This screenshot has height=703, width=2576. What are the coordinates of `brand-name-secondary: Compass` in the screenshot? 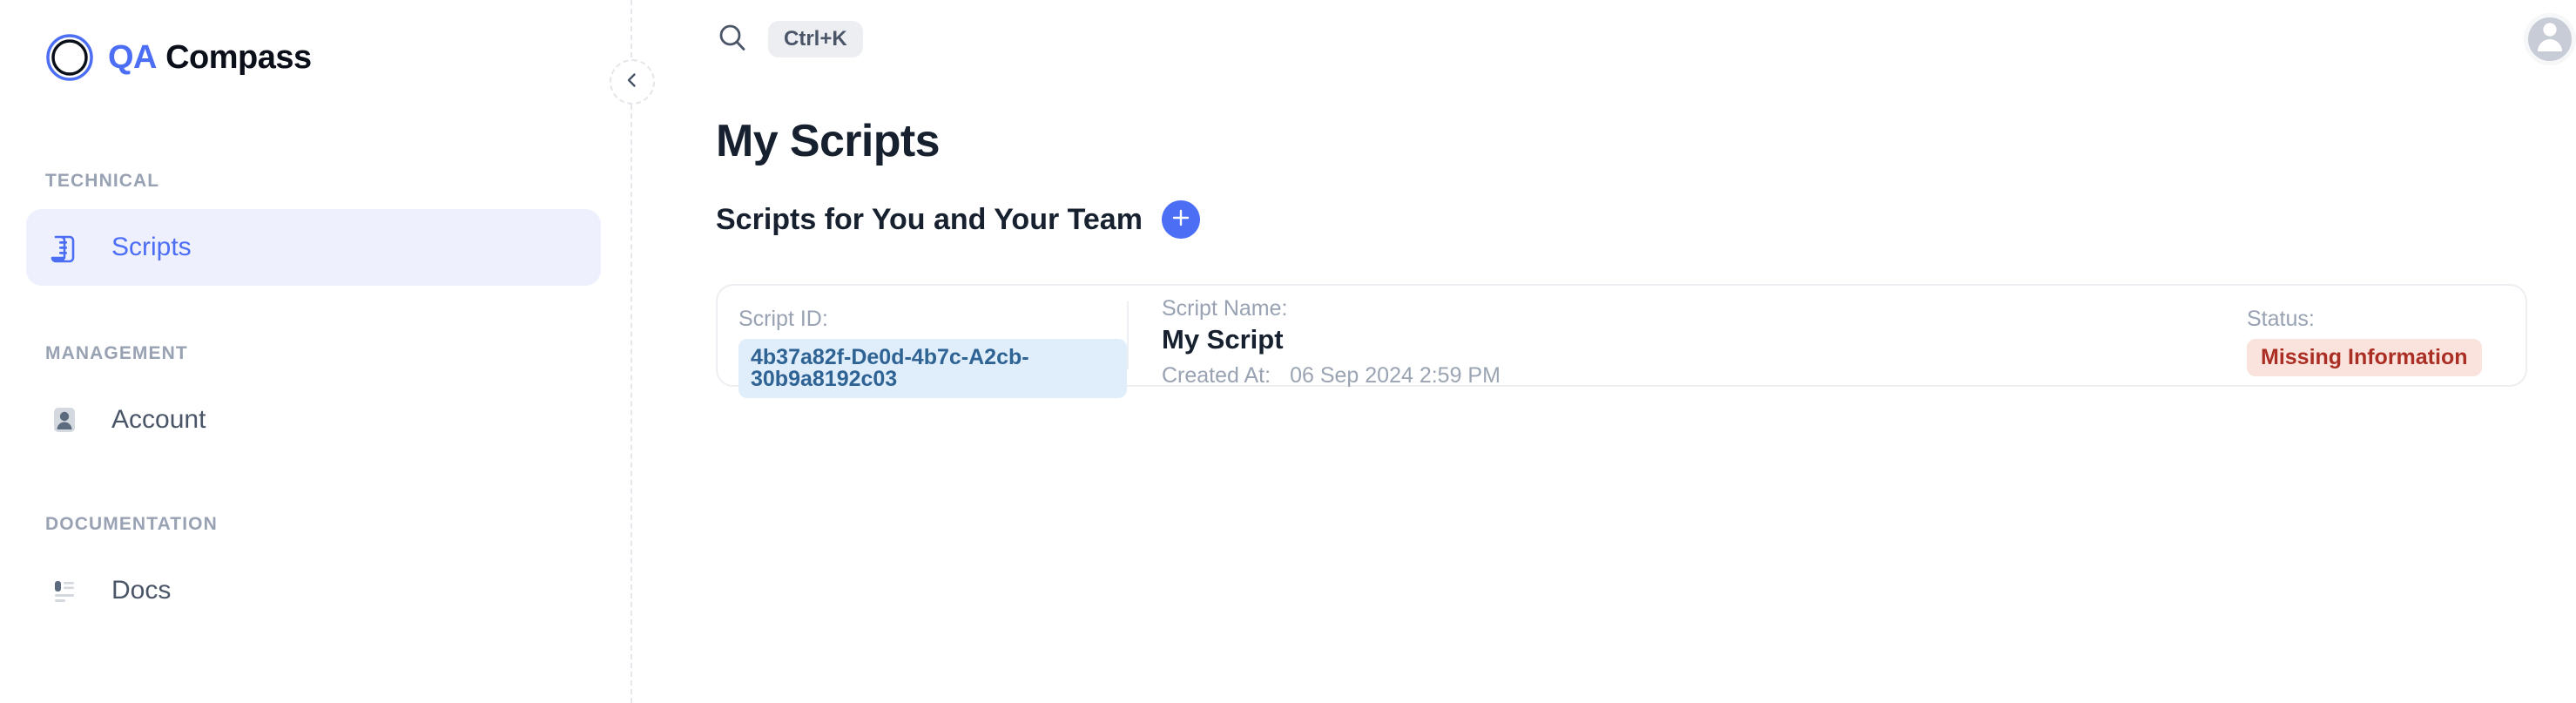 It's located at (238, 57).